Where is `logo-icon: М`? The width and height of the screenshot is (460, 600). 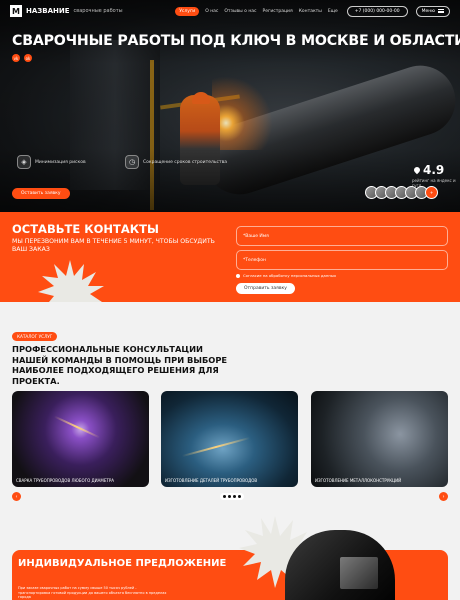 logo-icon: М is located at coordinates (16, 11).